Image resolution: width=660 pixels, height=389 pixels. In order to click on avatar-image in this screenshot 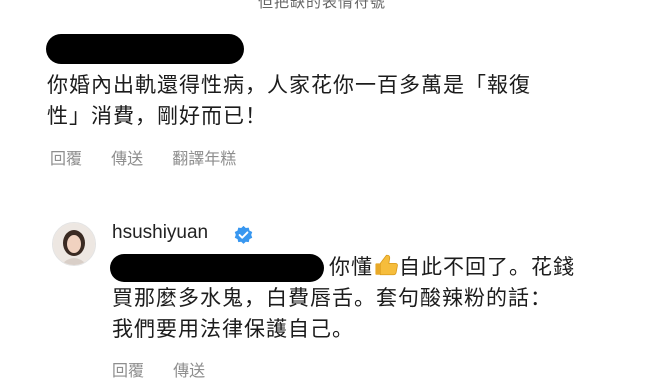, I will do `click(74, 244)`.